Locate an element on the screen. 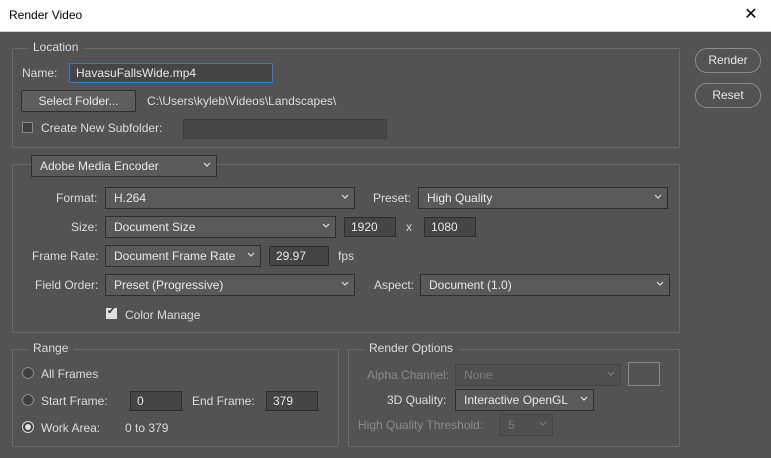 This screenshot has height=458, width=771. start-frame-input: 0 is located at coordinates (156, 401).